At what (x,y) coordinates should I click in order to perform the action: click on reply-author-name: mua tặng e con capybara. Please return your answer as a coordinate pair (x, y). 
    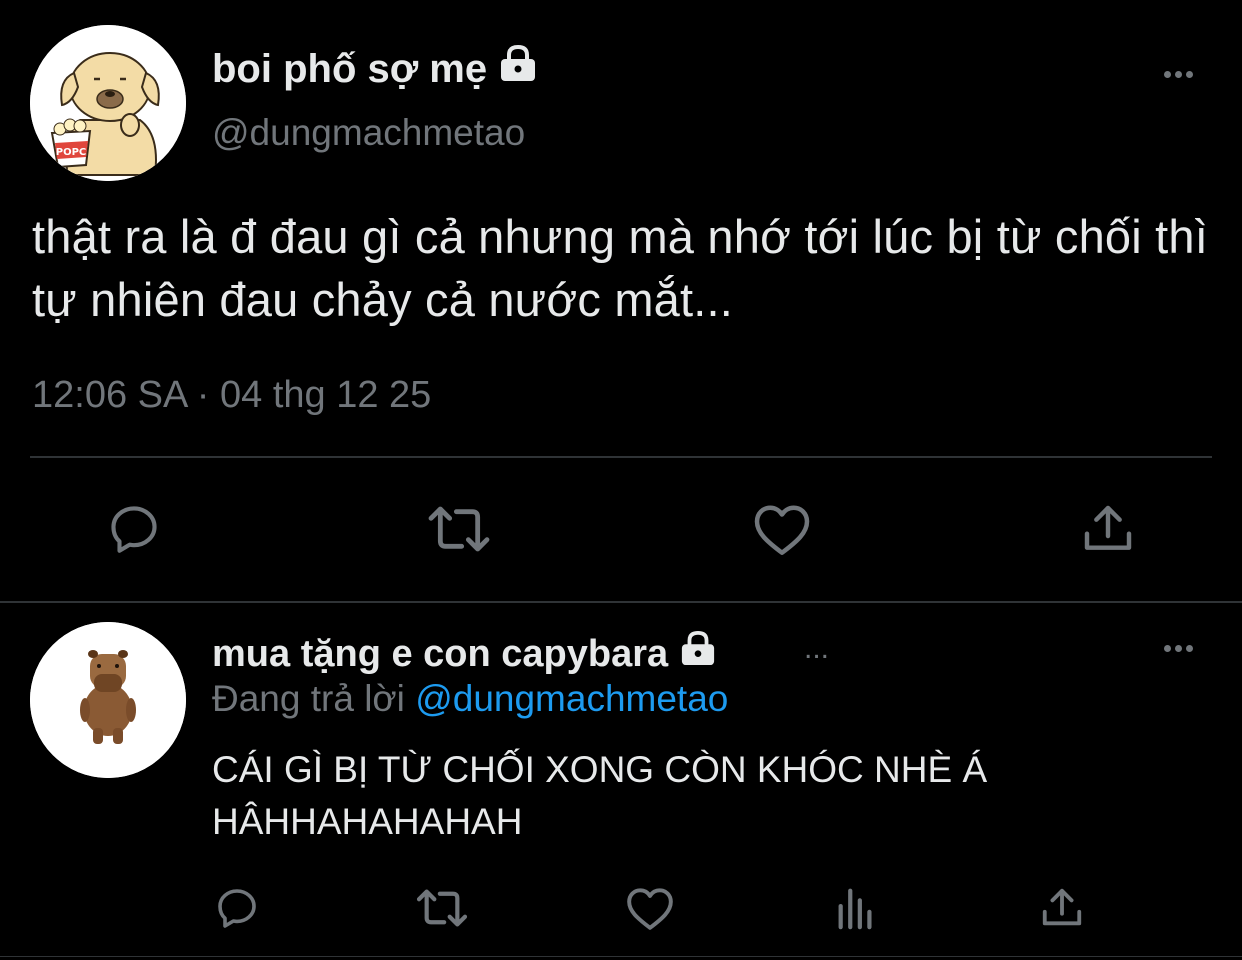
    Looking at the image, I should click on (464, 653).